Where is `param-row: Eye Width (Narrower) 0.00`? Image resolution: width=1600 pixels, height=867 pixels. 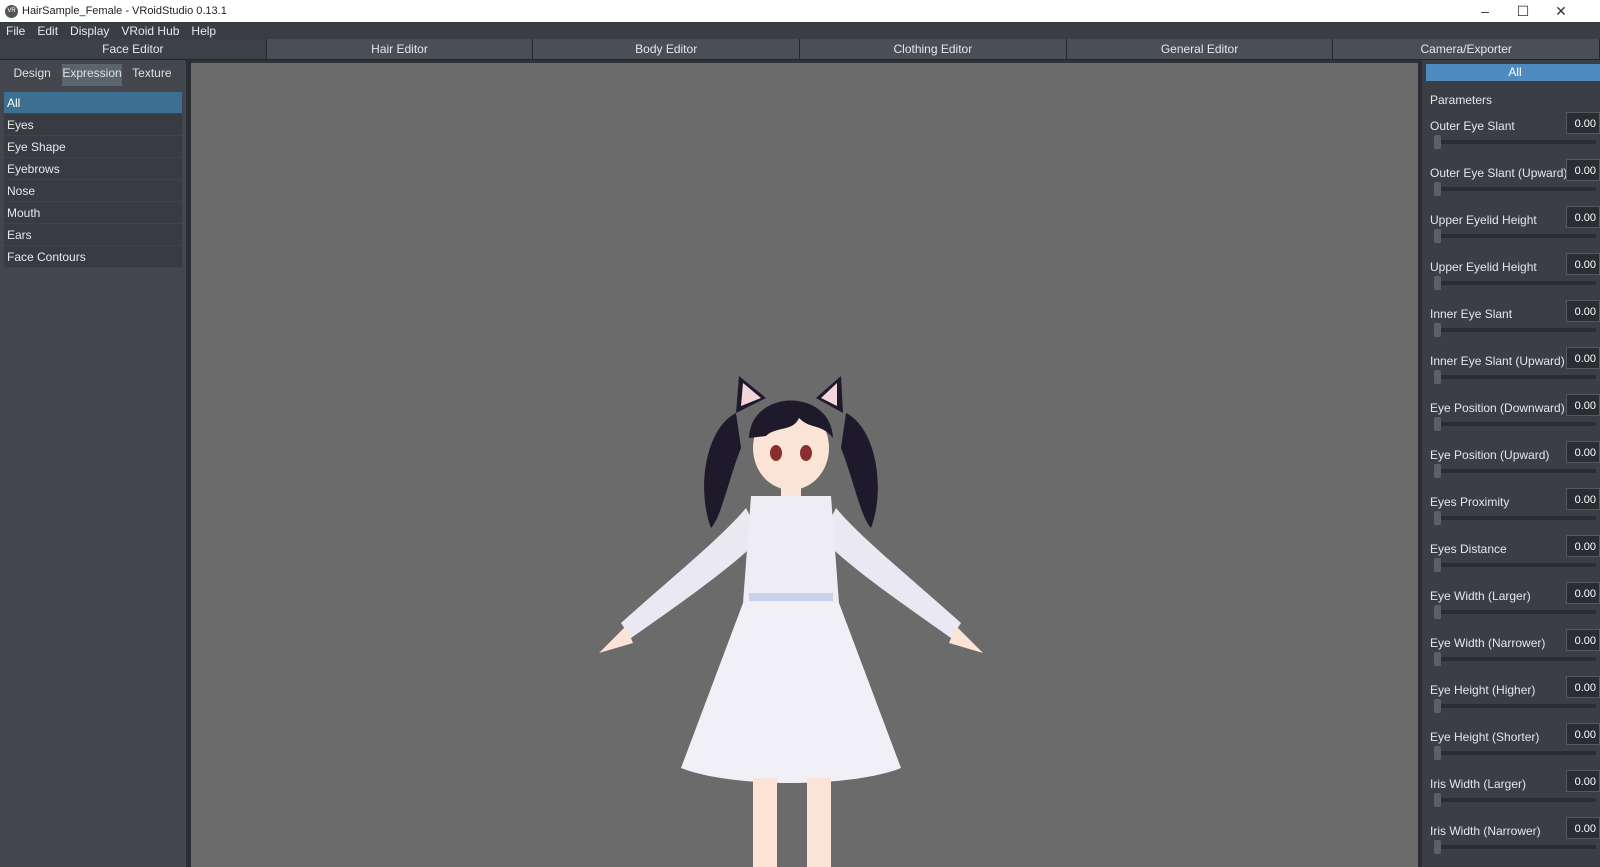 param-row: Eye Width (Narrower) 0.00 is located at coordinates (1511, 649).